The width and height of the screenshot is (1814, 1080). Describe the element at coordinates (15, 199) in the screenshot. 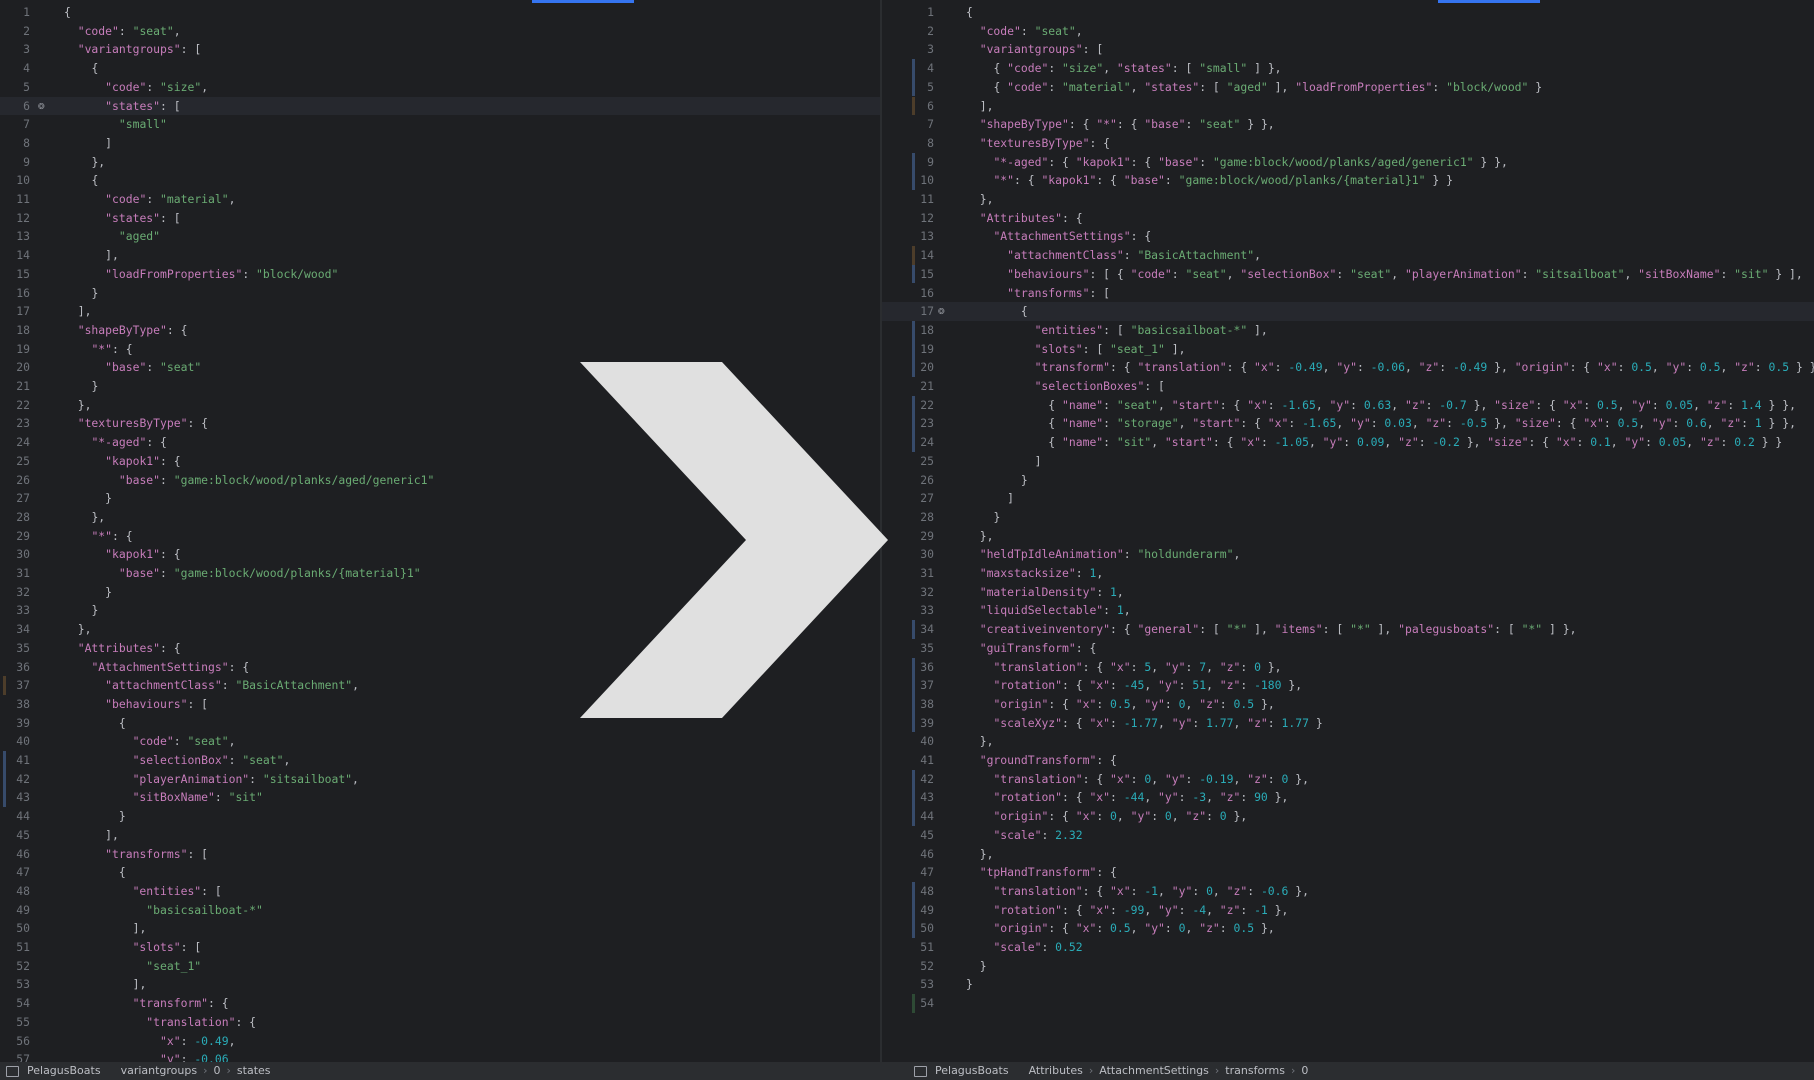

I see `line-number: 11` at that location.